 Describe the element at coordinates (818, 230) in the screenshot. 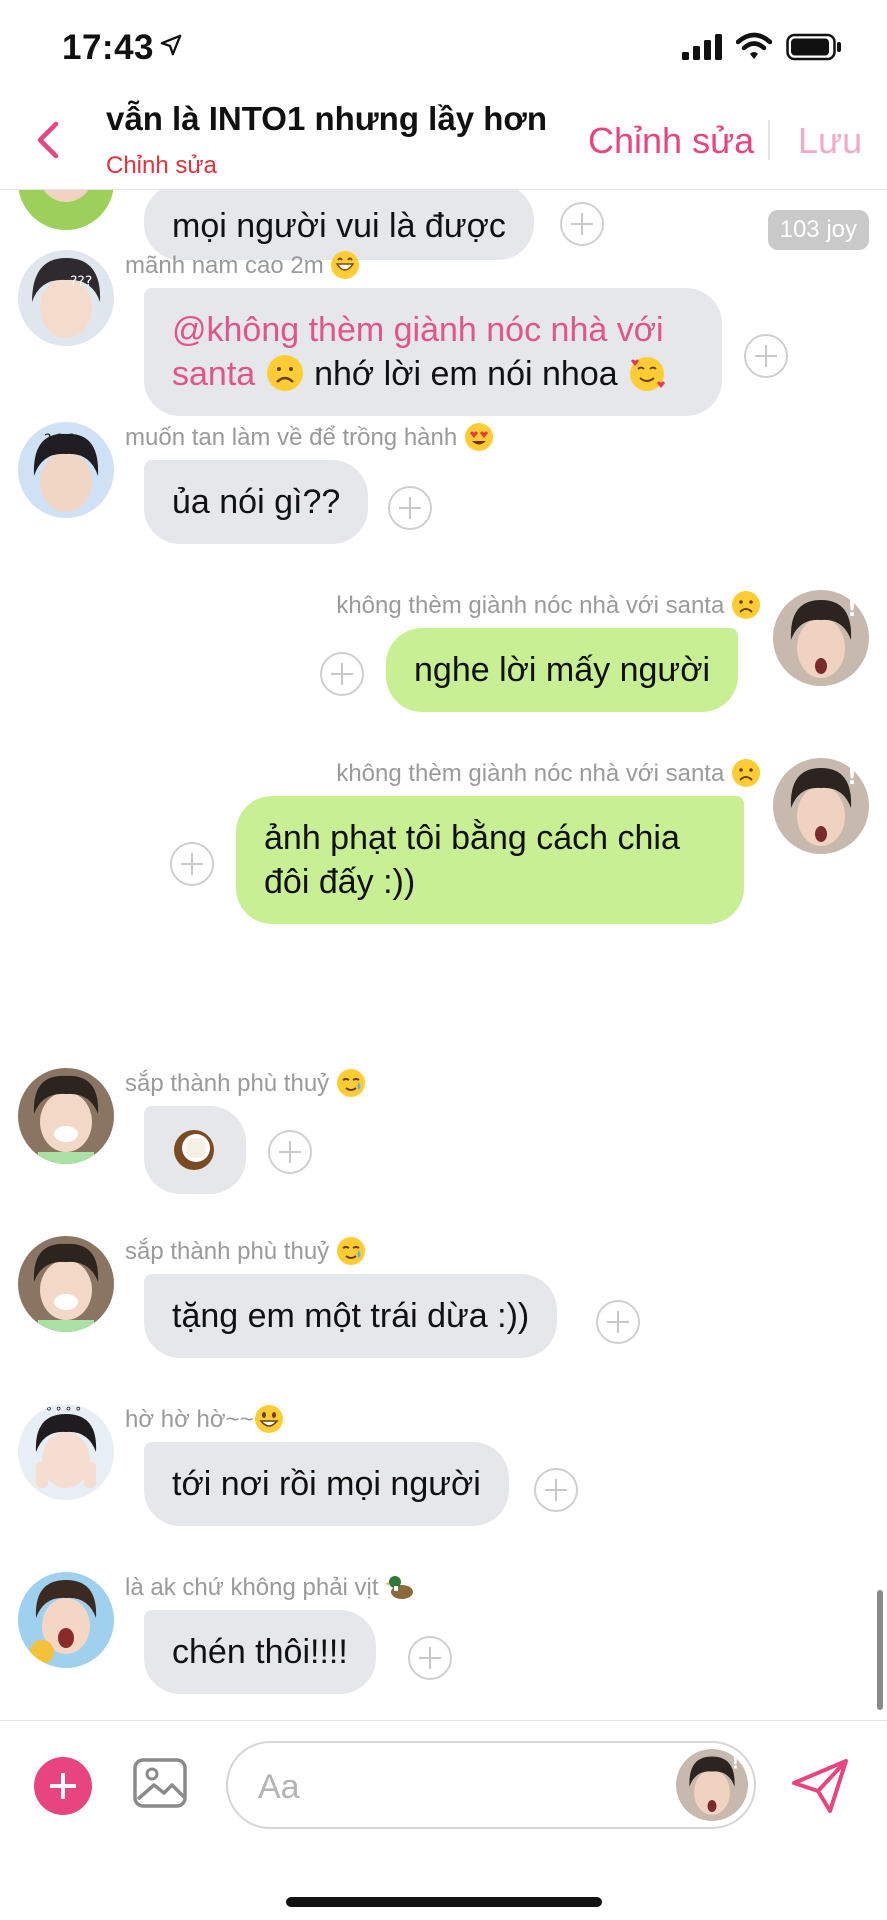

I see `reaction-count-badge: 103 joy` at that location.